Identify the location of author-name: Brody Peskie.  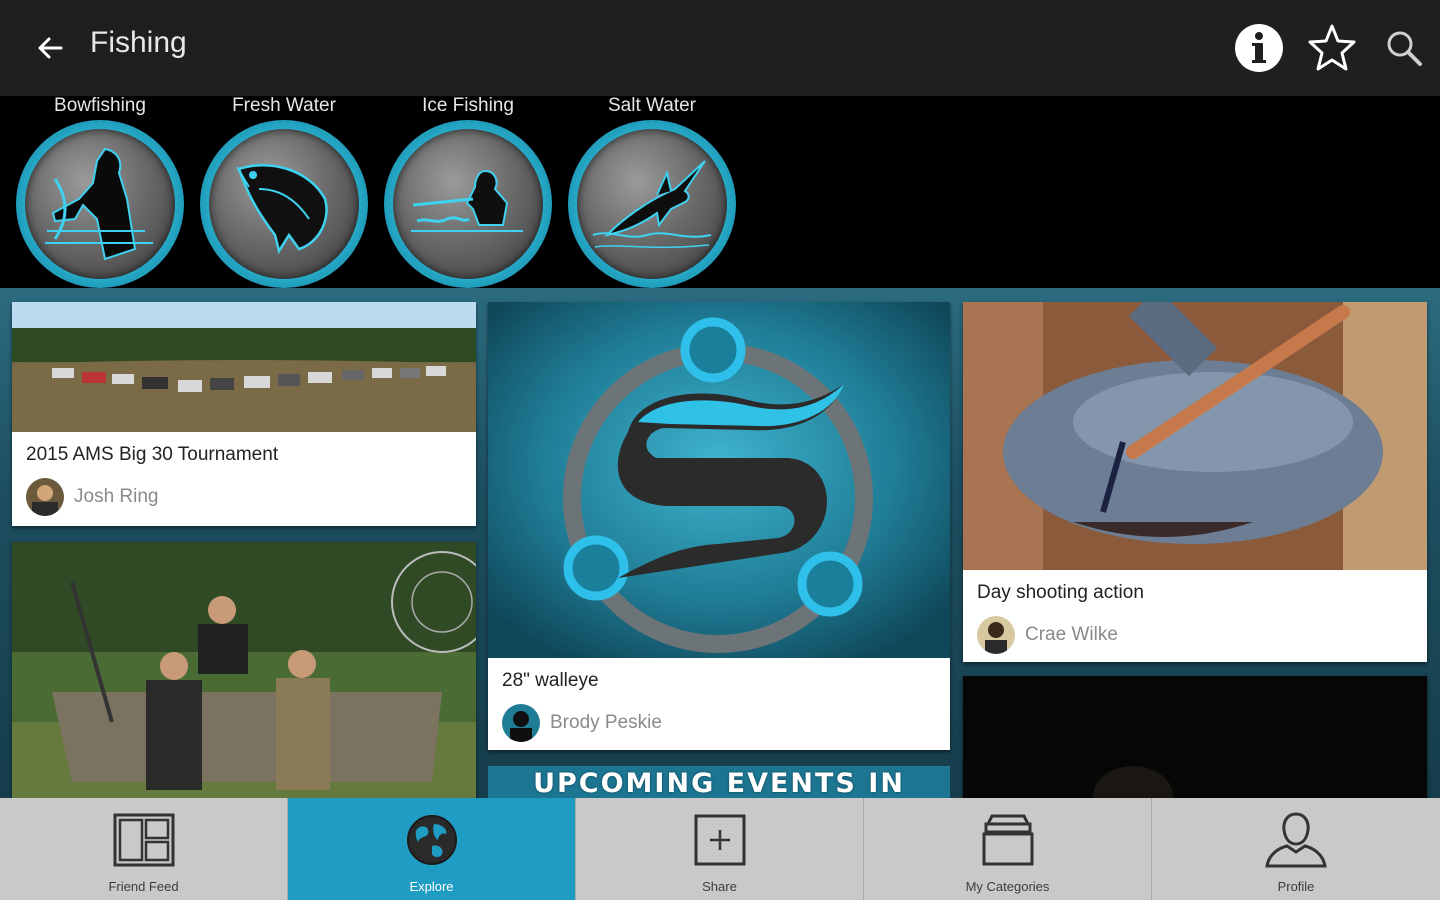
(606, 722).